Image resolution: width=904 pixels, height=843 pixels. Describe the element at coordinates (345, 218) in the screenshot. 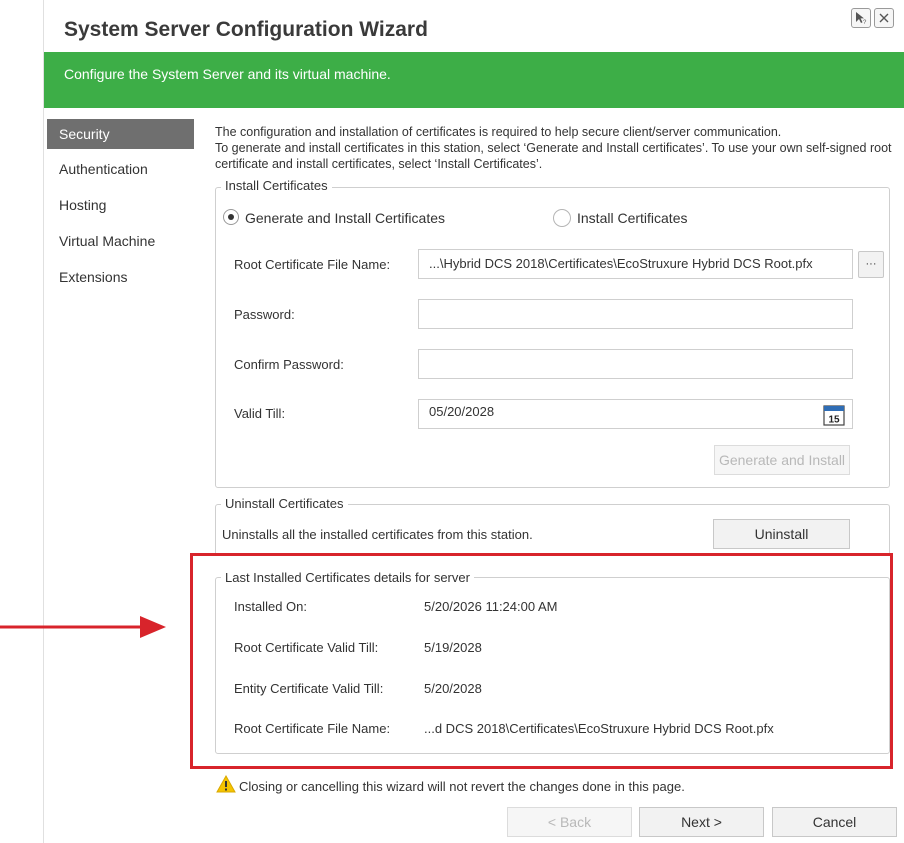

I see `generate-install-label: Generate and Install Certificates` at that location.